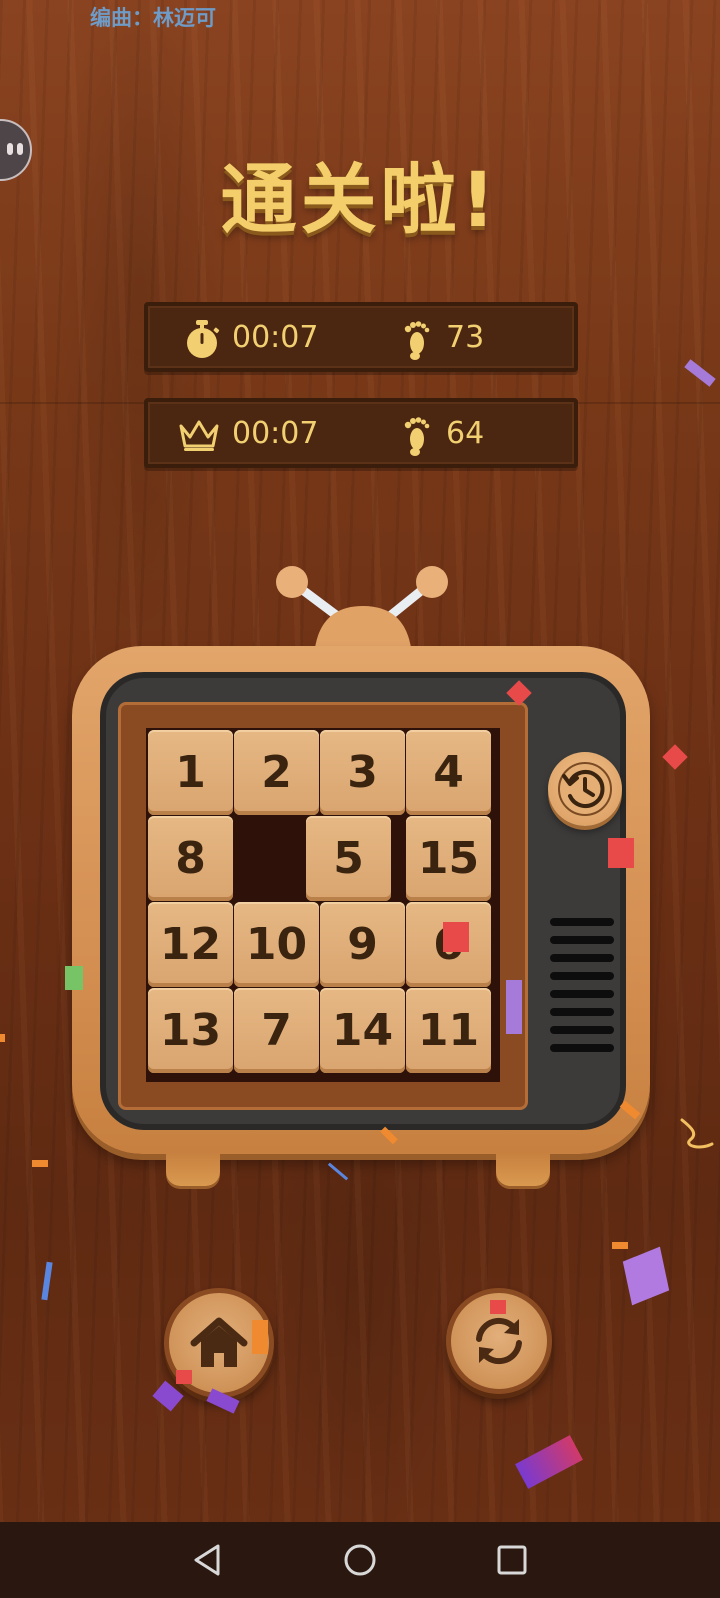  Describe the element at coordinates (193, 1169) in the screenshot. I see `tv-foot-left` at that location.